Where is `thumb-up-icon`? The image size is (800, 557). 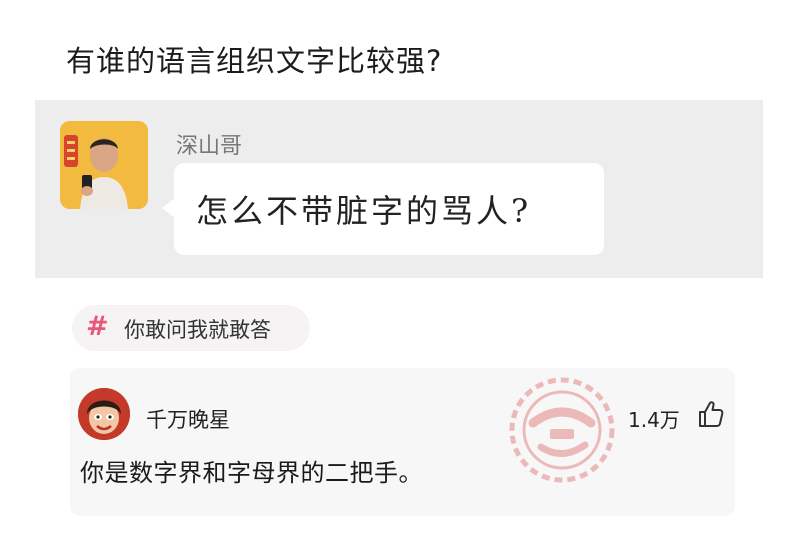
thumb-up-icon is located at coordinates (711, 414).